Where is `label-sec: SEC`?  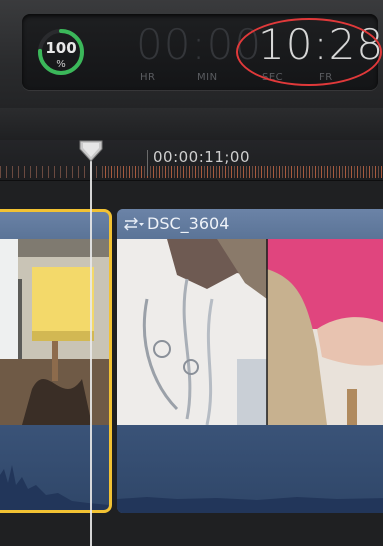 label-sec: SEC is located at coordinates (273, 77).